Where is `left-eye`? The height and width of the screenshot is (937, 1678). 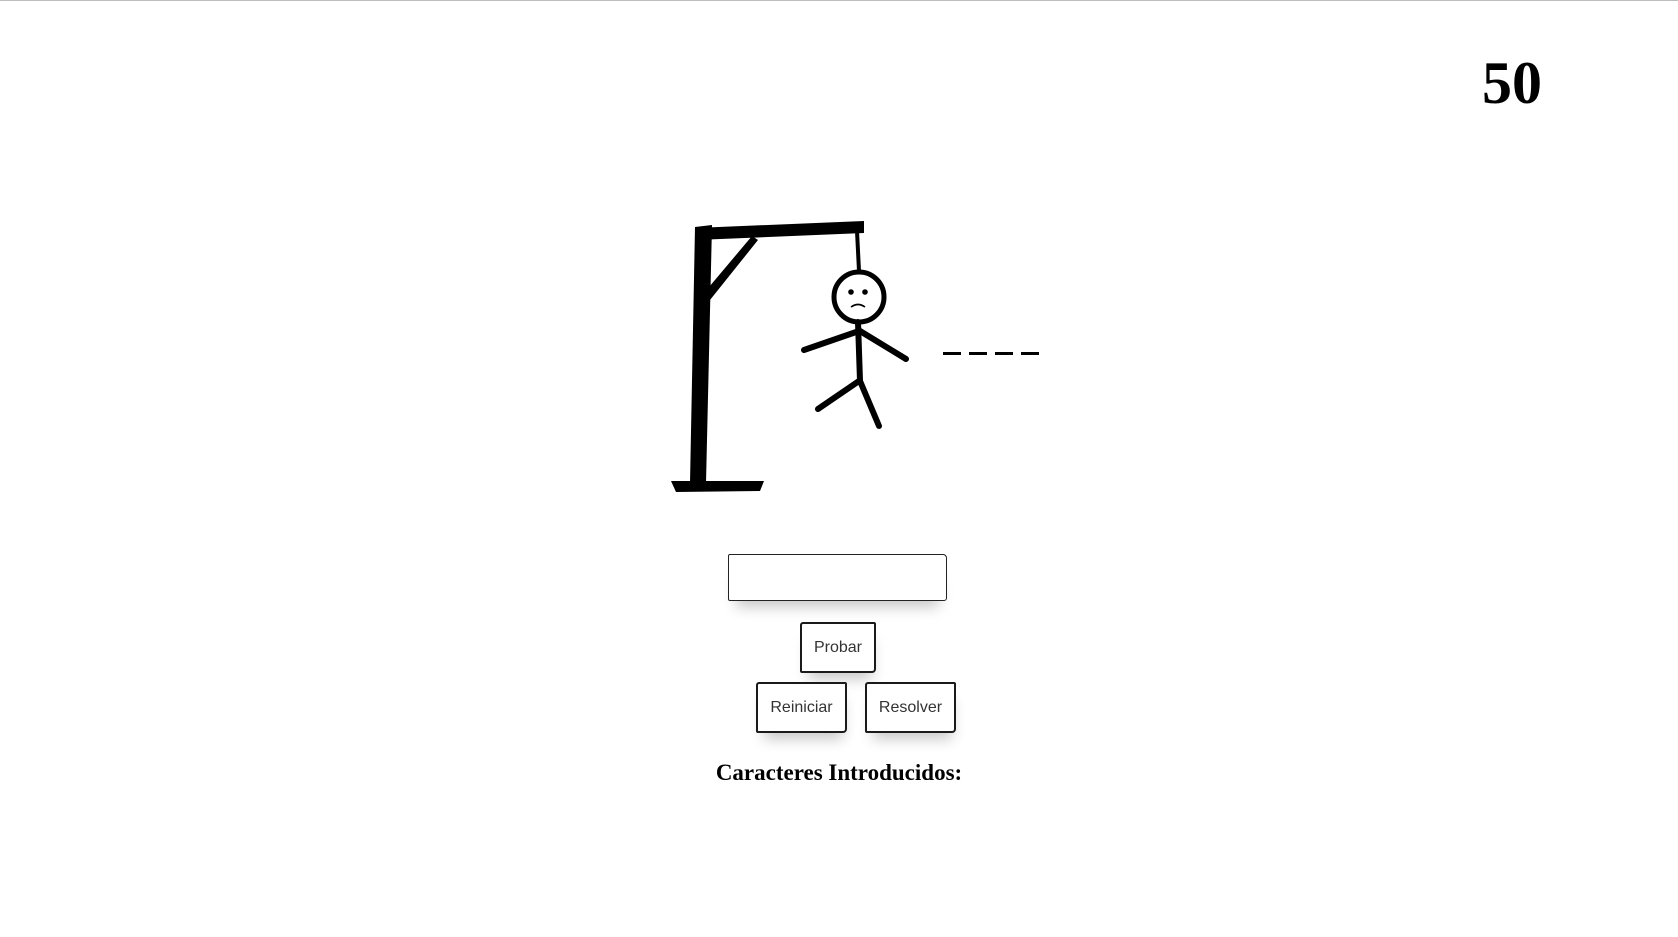 left-eye is located at coordinates (851, 292).